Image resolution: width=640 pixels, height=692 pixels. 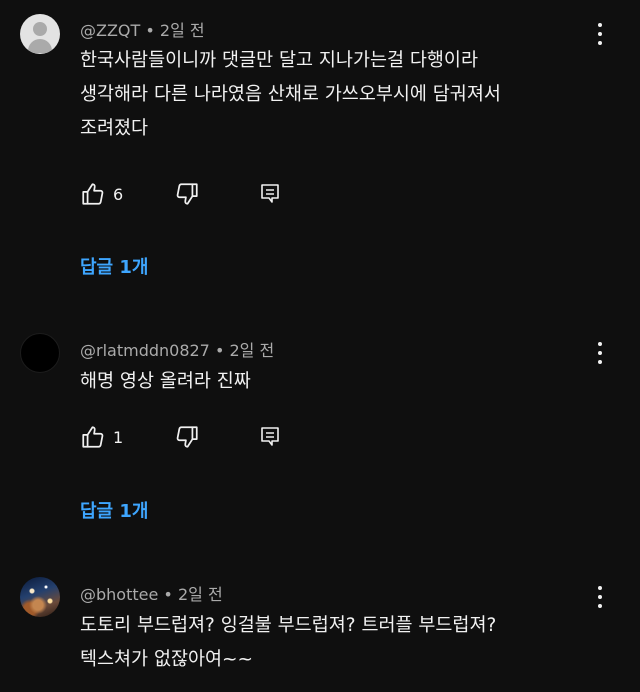 What do you see at coordinates (118, 437) in the screenshot?
I see `like-count: 1` at bounding box center [118, 437].